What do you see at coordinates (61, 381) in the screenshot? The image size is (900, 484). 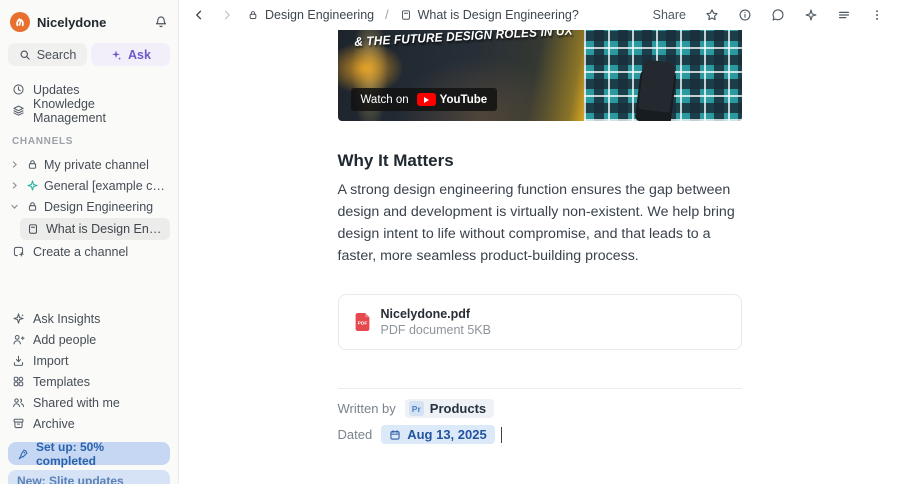 I see `sidebar-item-label: Templates` at bounding box center [61, 381].